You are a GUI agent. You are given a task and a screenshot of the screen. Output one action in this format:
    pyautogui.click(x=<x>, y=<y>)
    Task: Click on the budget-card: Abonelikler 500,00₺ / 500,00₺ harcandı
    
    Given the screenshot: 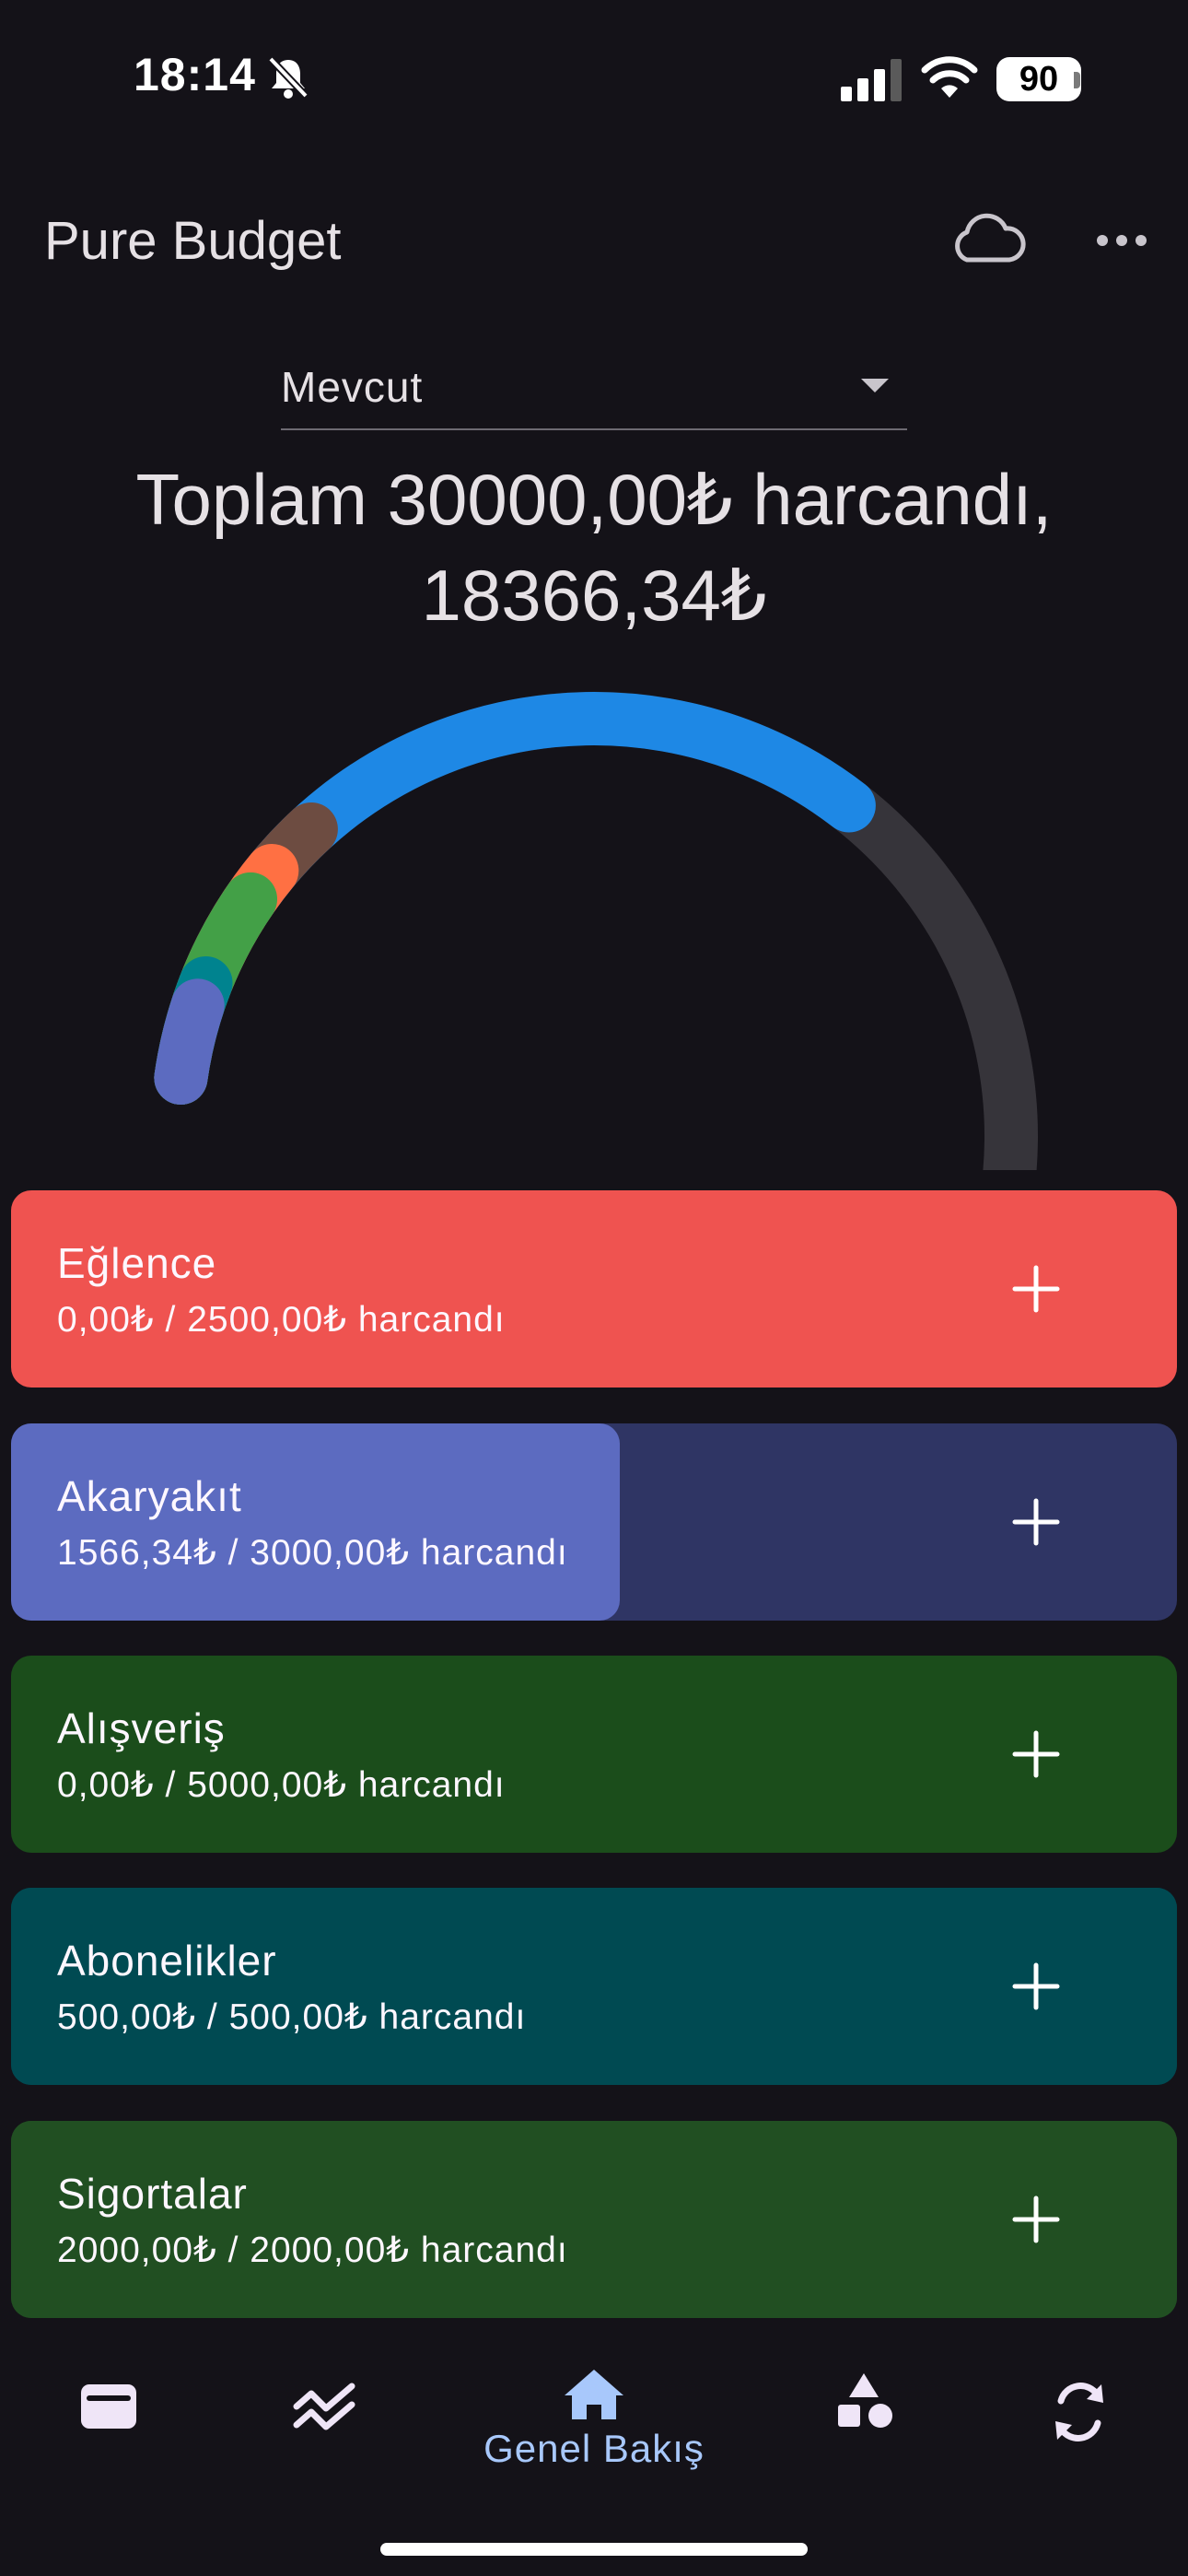 What is the action you would take?
    pyautogui.click(x=594, y=1986)
    